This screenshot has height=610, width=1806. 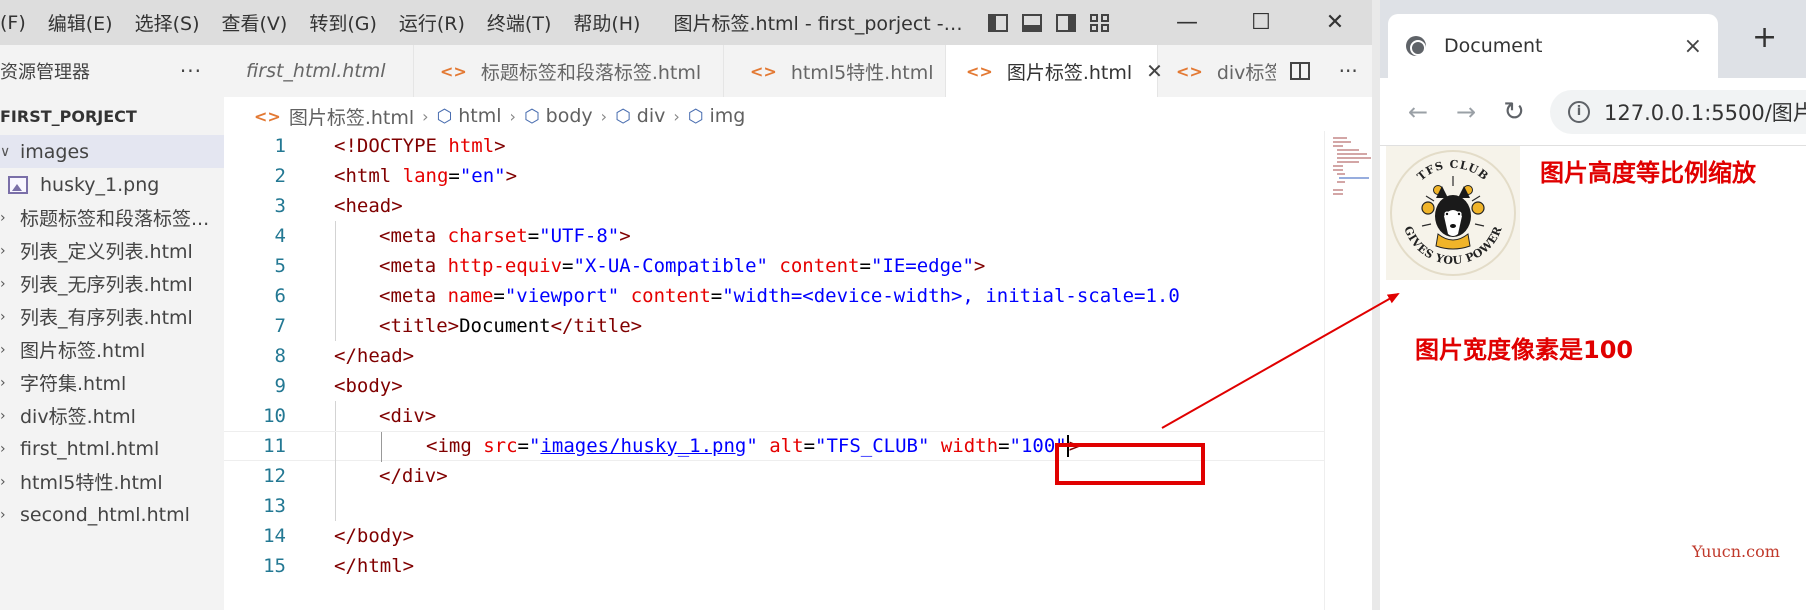 What do you see at coordinates (112, 514) in the screenshot?
I see `tree-file-second: › second_html.html` at bounding box center [112, 514].